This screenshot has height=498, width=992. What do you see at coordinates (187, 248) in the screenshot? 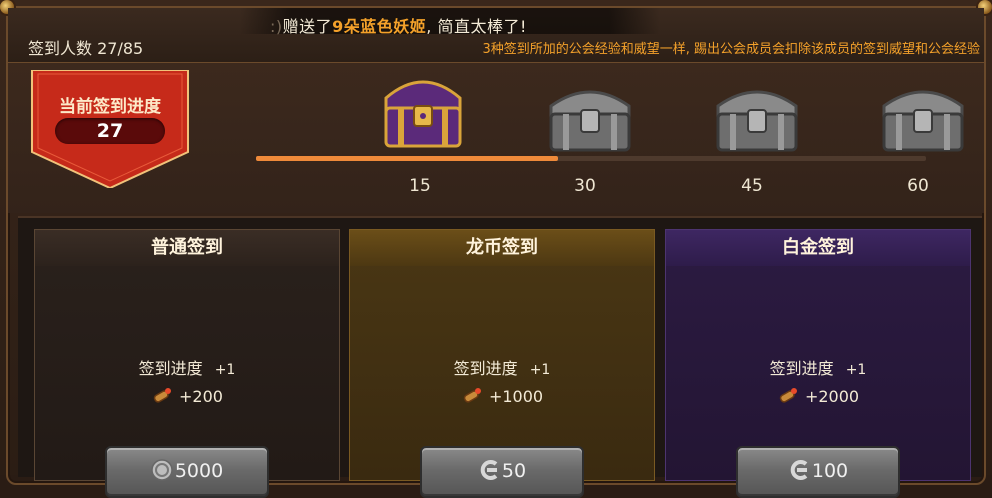
I see `card-title: 普通签到` at bounding box center [187, 248].